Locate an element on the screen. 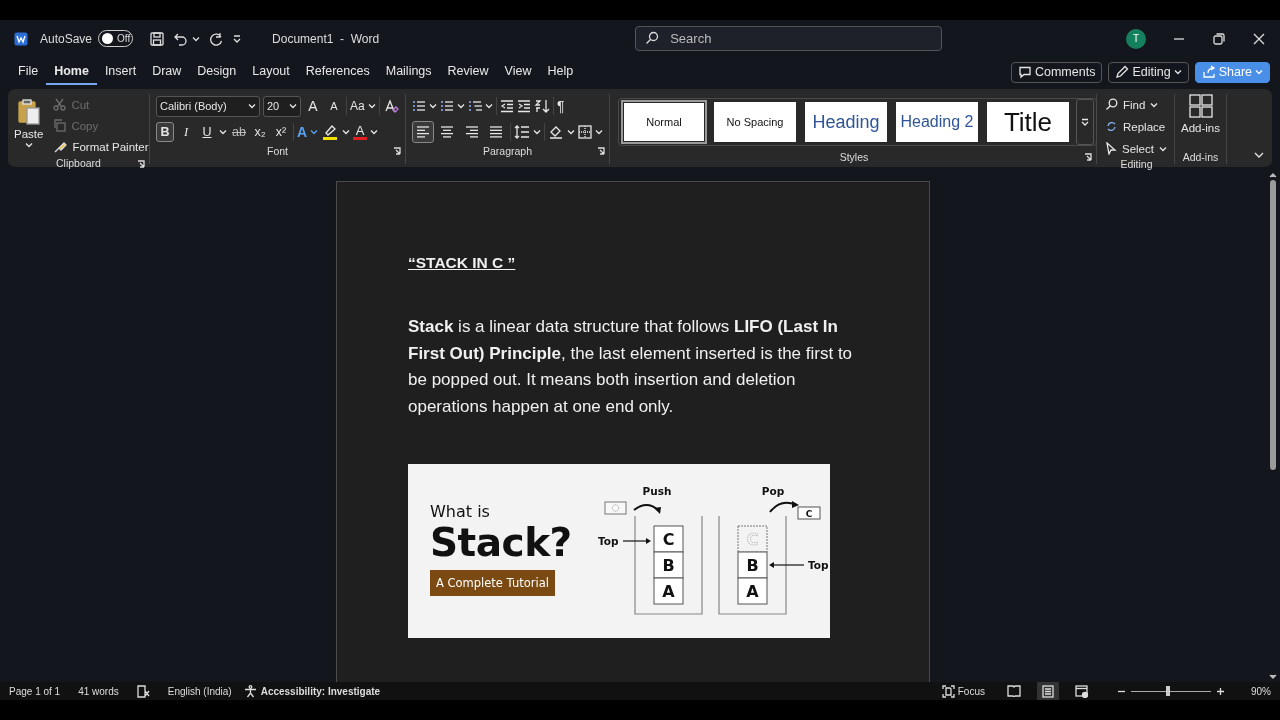 The width and height of the screenshot is (1280, 720). italic-button: I is located at coordinates (186, 132).